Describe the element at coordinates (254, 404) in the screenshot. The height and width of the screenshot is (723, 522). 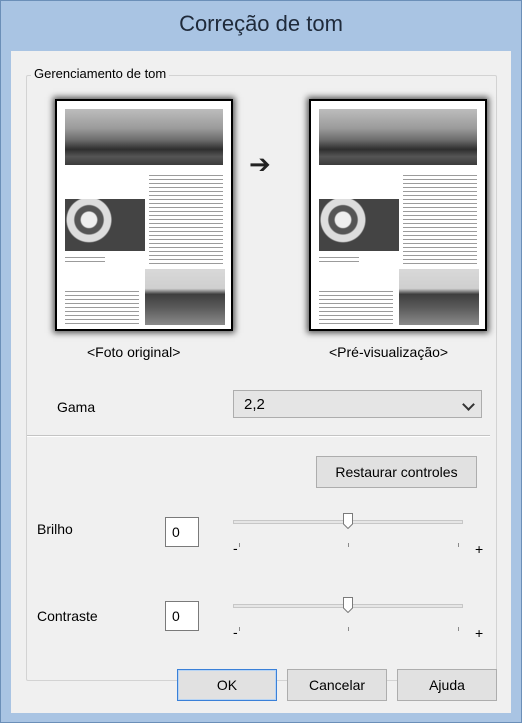
I see `gamma-value: 2,2` at that location.